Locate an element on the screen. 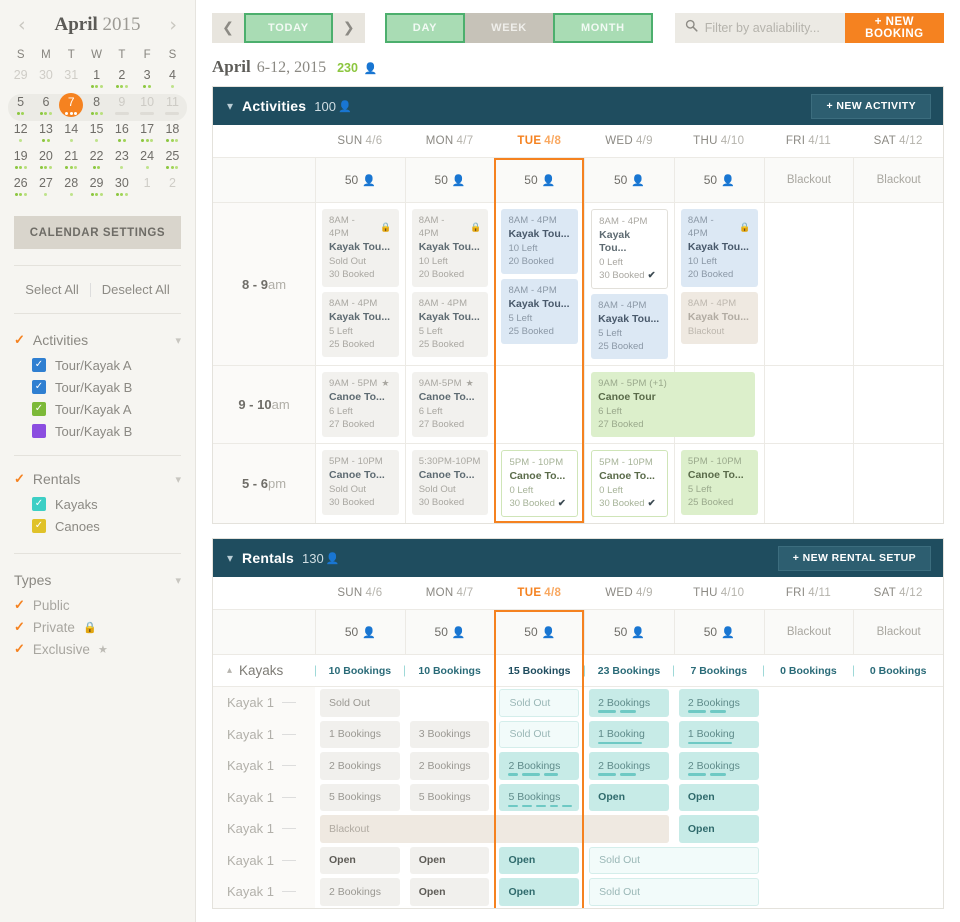  calendar-day-11: 11 is located at coordinates (172, 107).